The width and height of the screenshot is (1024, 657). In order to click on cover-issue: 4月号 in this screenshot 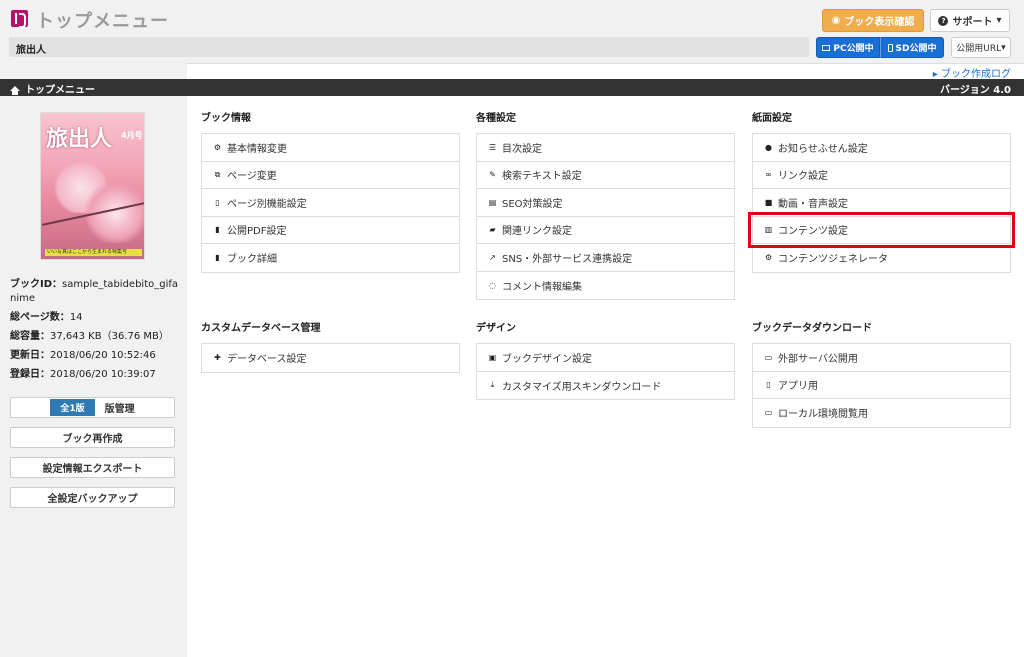, I will do `click(132, 135)`.